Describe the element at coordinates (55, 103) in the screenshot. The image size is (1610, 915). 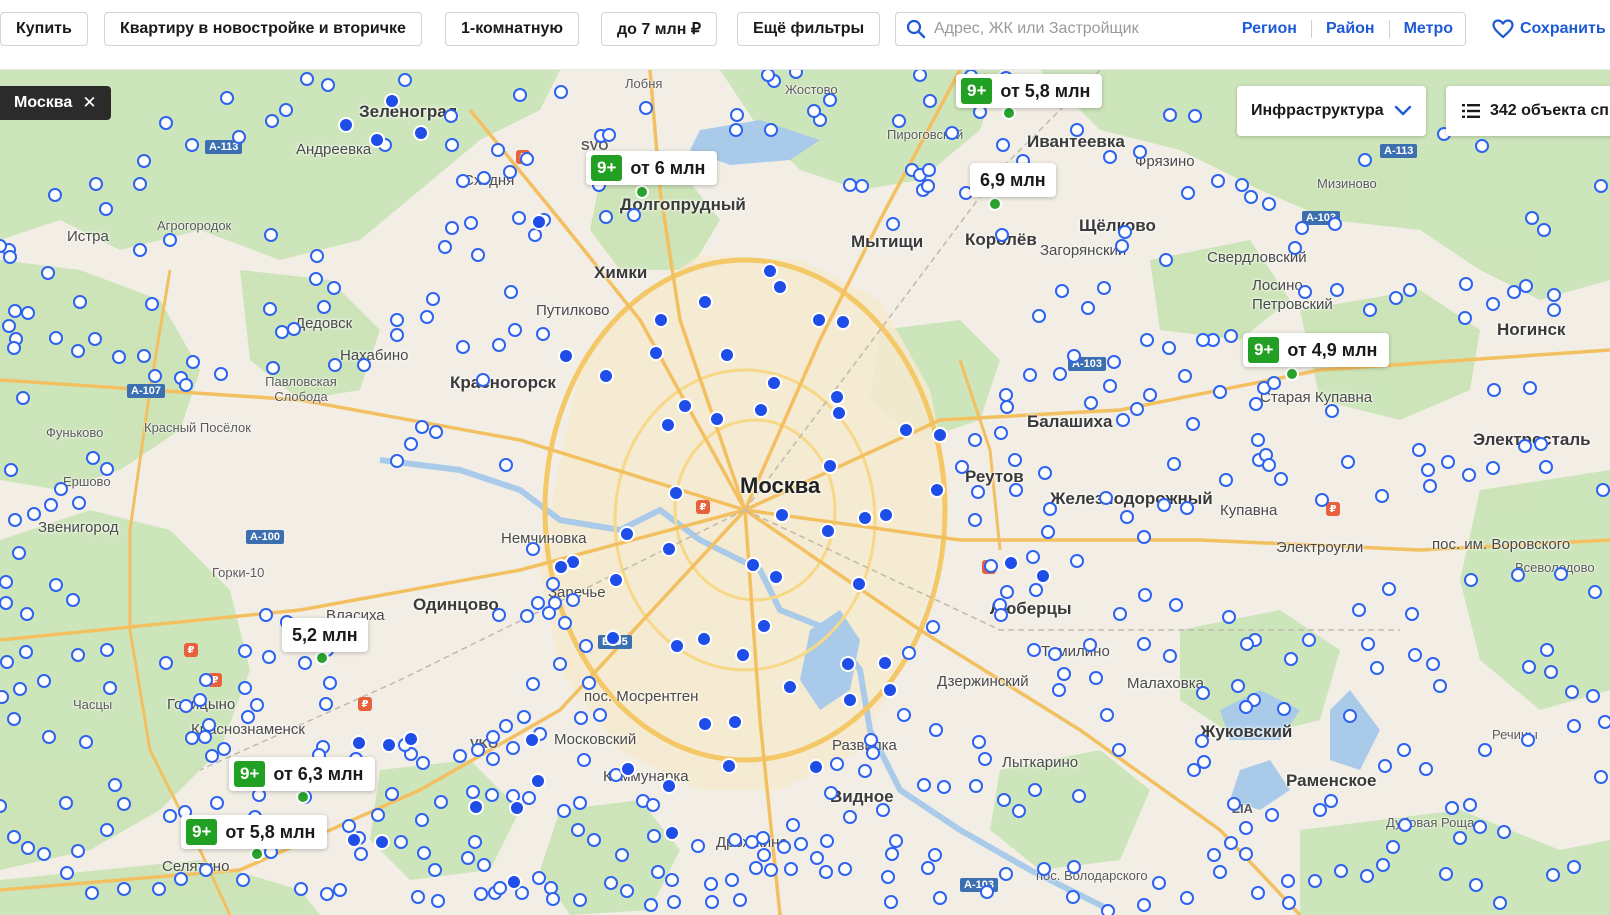
I see `region-chip: Москва ✕` at that location.